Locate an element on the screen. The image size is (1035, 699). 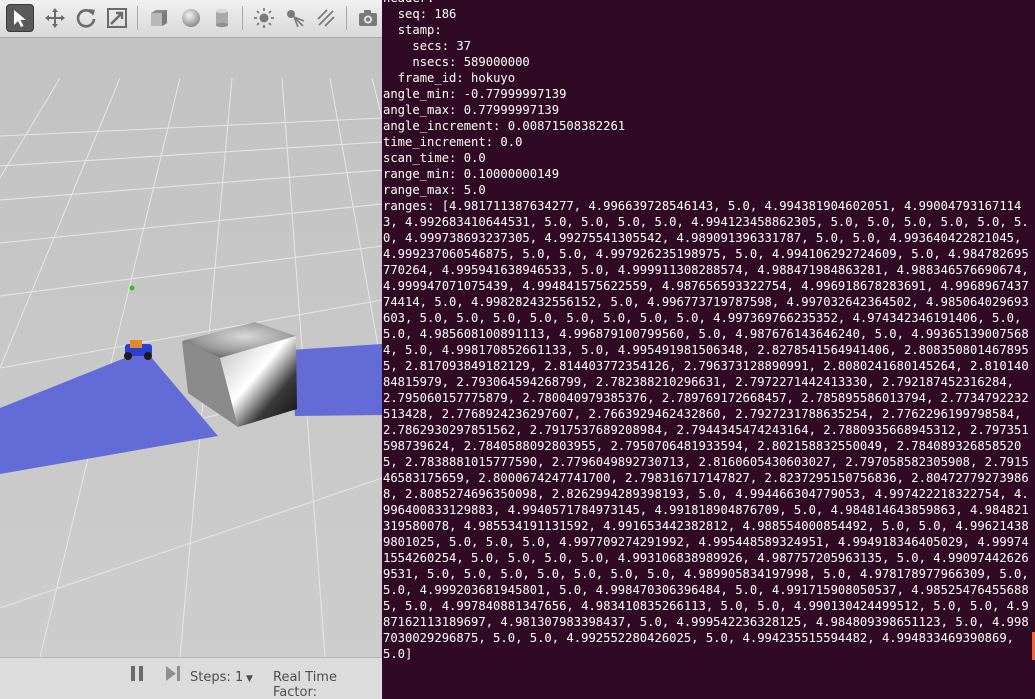
sphere-shape-button is located at coordinates (191, 18).